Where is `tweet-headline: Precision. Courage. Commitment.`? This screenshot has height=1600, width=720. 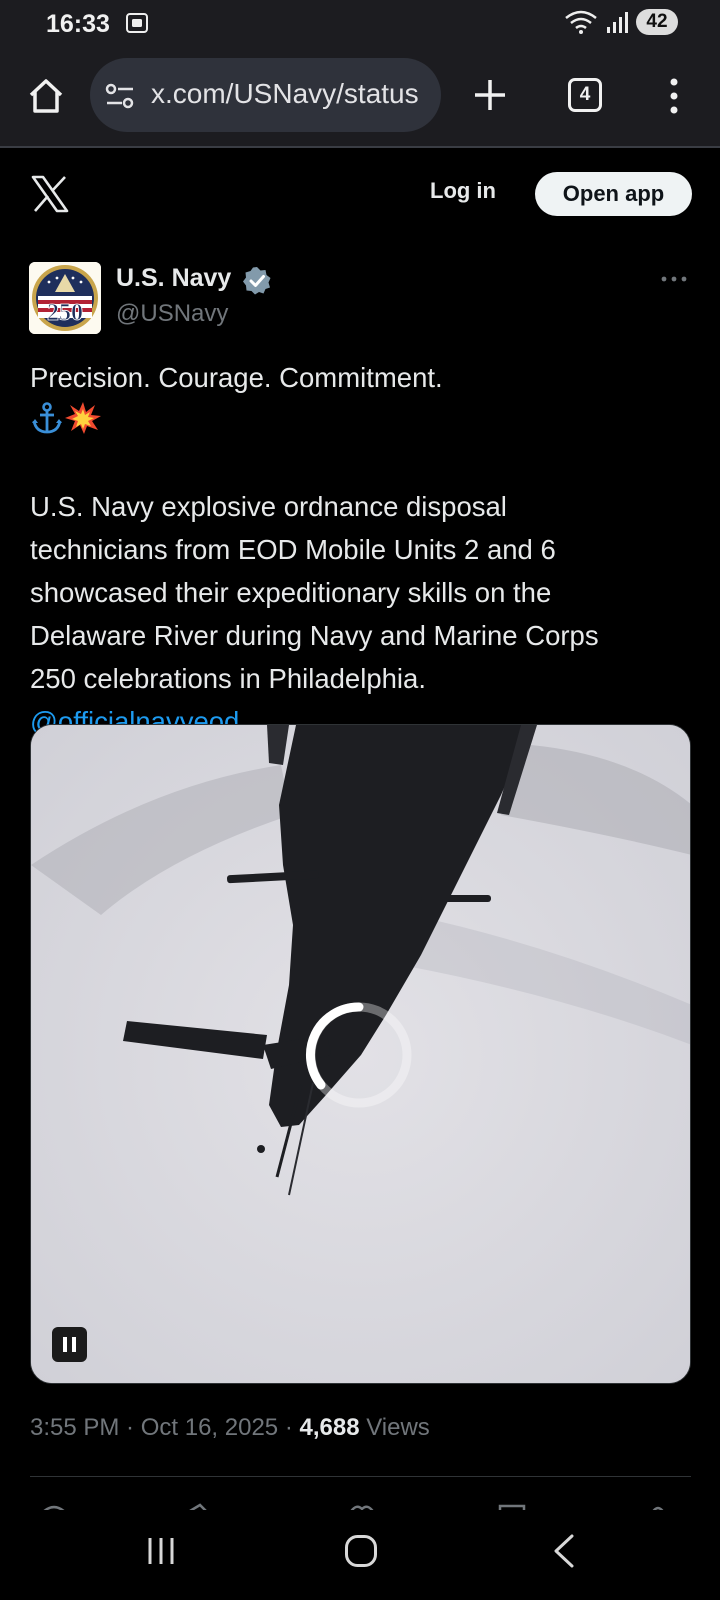
tweet-headline: Precision. Courage. Commitment. is located at coordinates (236, 377).